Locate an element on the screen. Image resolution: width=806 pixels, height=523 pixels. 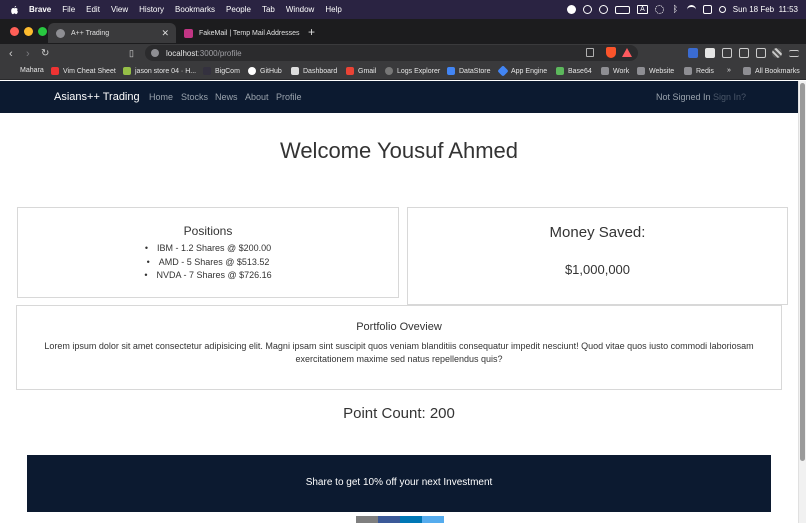
bookmark-item: Mahara is located at coordinates (32, 70).